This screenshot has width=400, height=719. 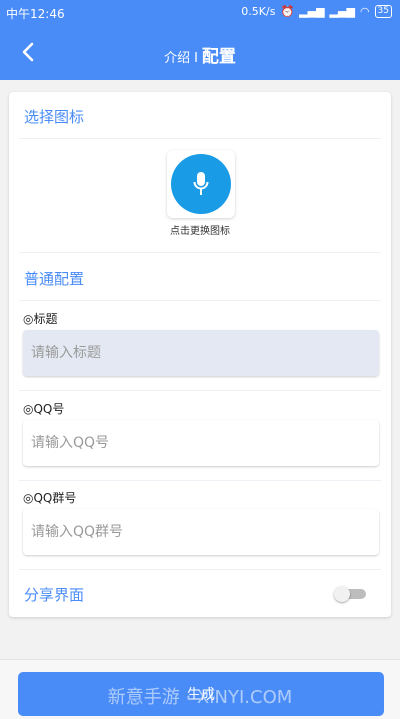 I want to click on title-input, so click(x=201, y=353).